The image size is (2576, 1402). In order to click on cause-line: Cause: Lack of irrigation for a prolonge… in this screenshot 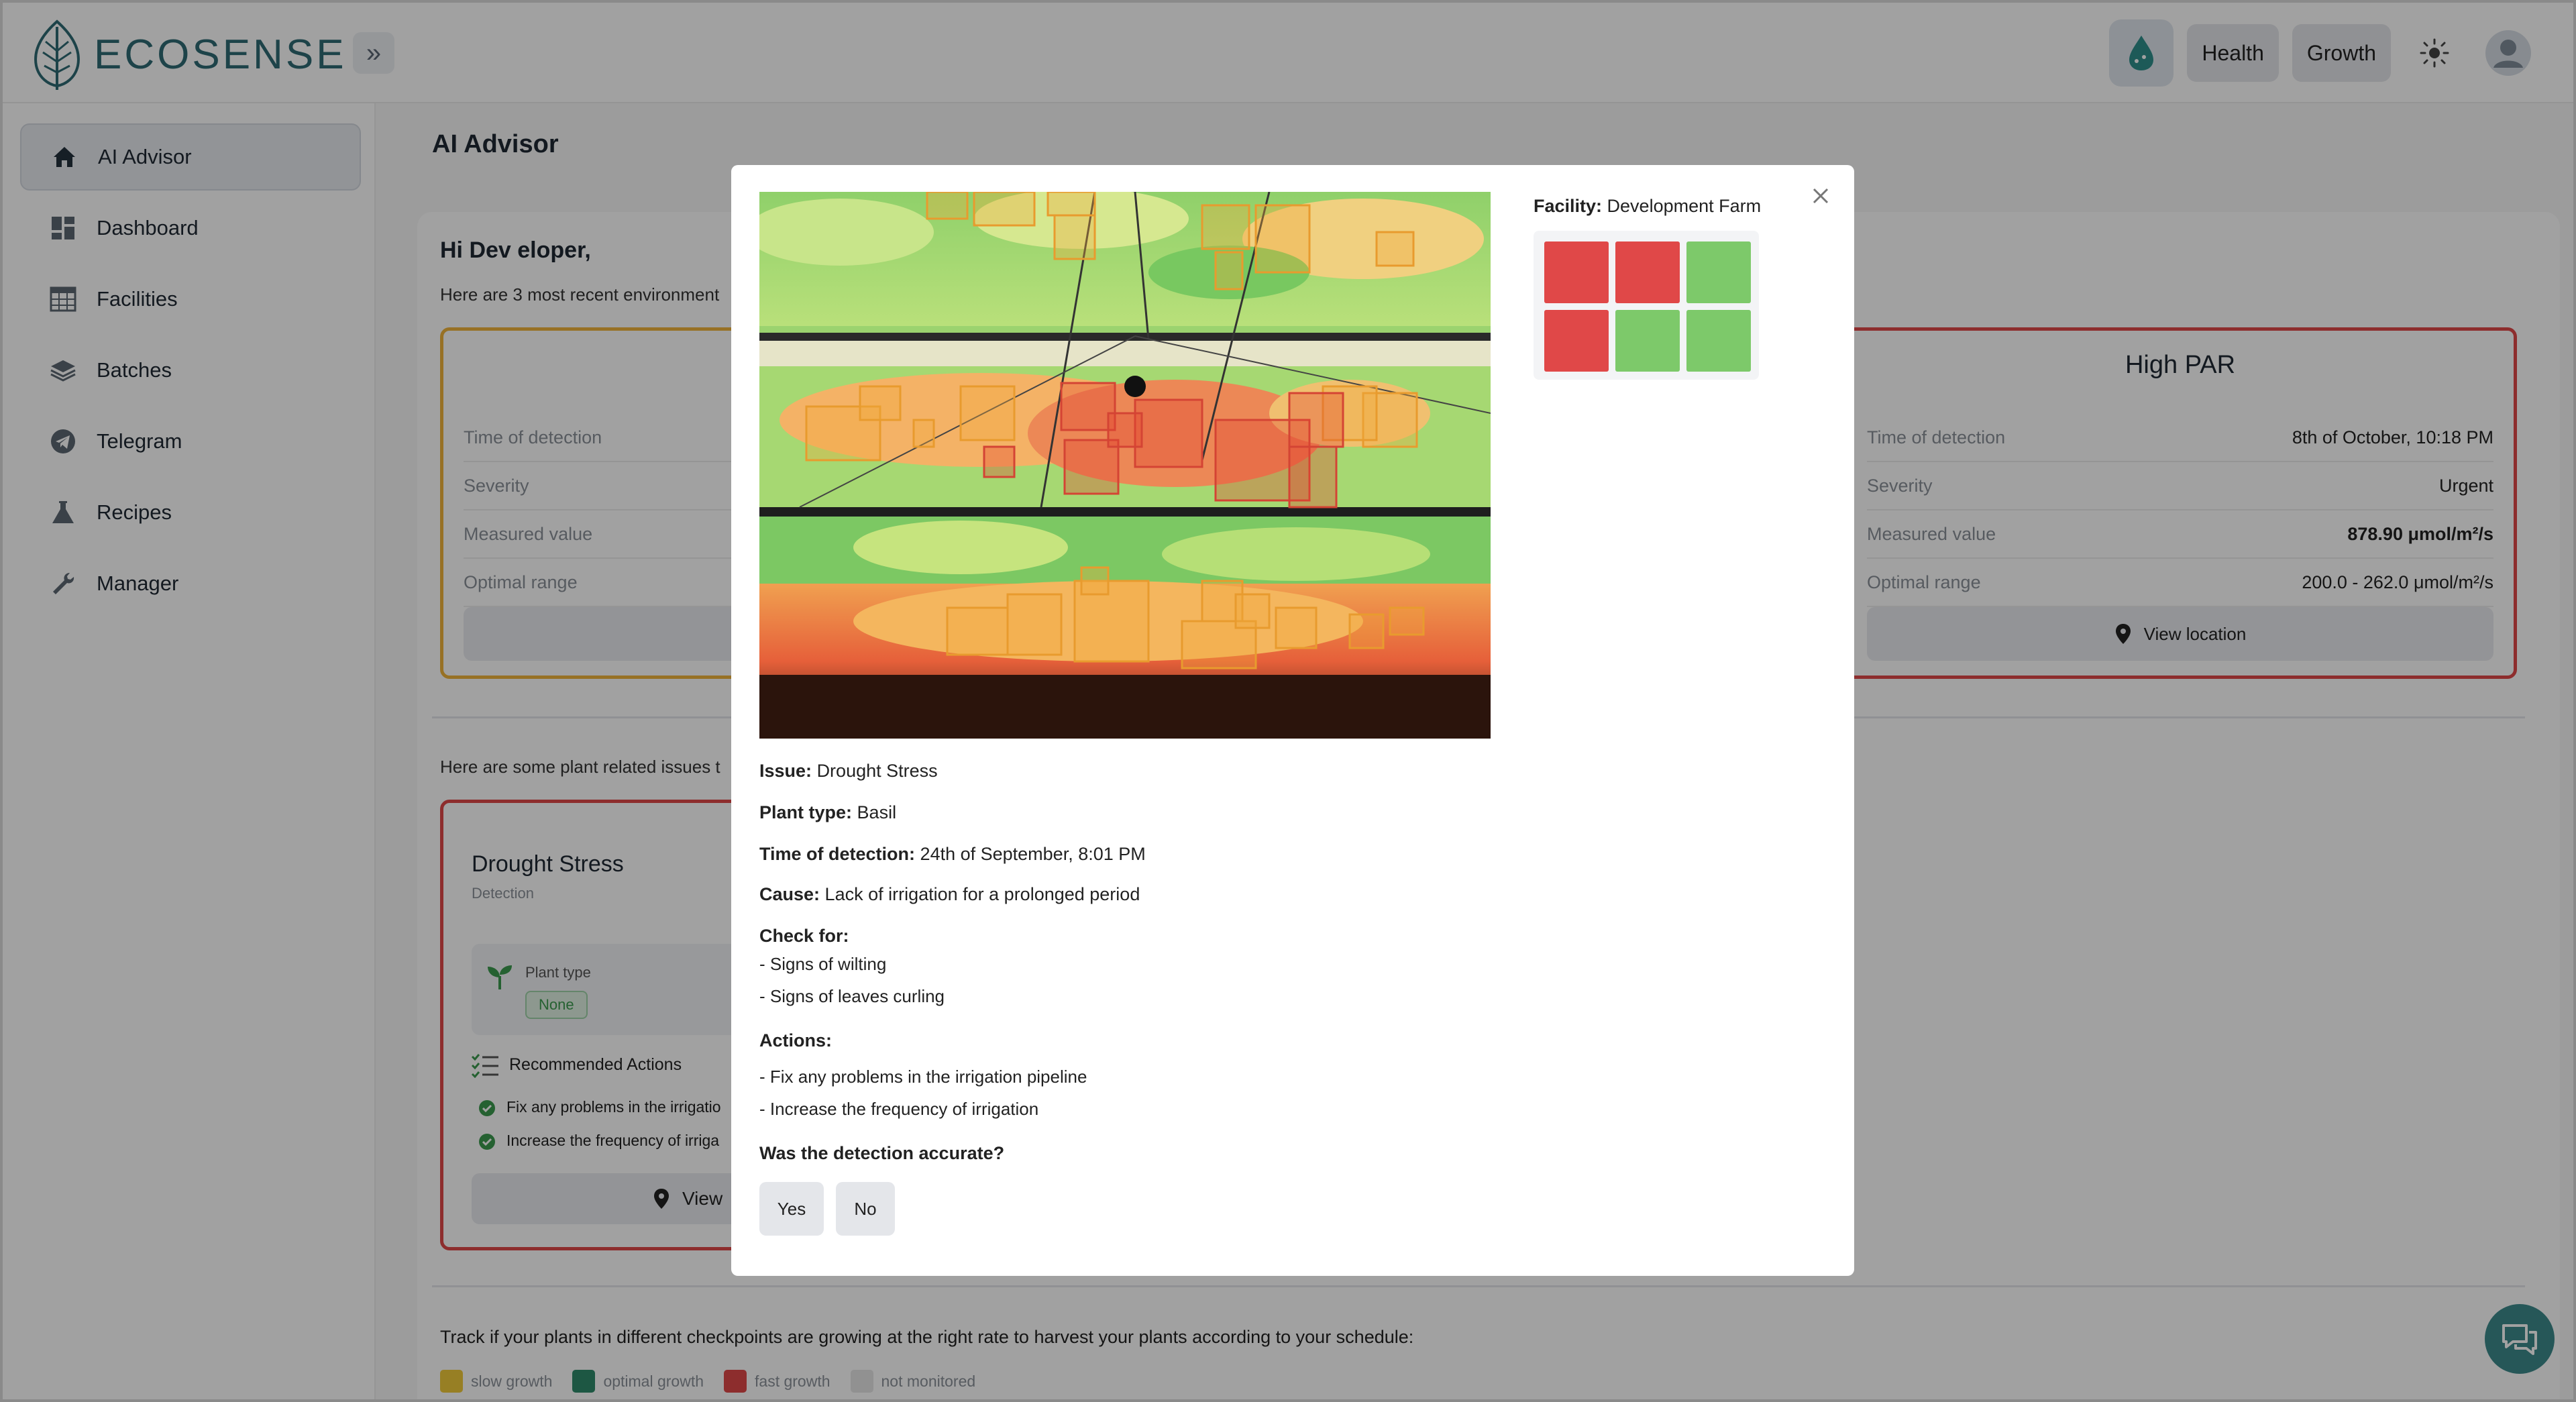, I will do `click(949, 895)`.